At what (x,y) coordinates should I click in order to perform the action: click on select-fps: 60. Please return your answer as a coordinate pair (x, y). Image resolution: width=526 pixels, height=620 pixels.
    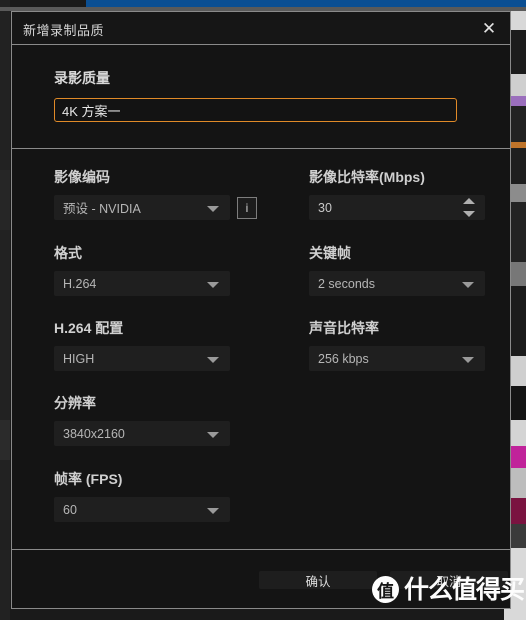
    Looking at the image, I should click on (142, 509).